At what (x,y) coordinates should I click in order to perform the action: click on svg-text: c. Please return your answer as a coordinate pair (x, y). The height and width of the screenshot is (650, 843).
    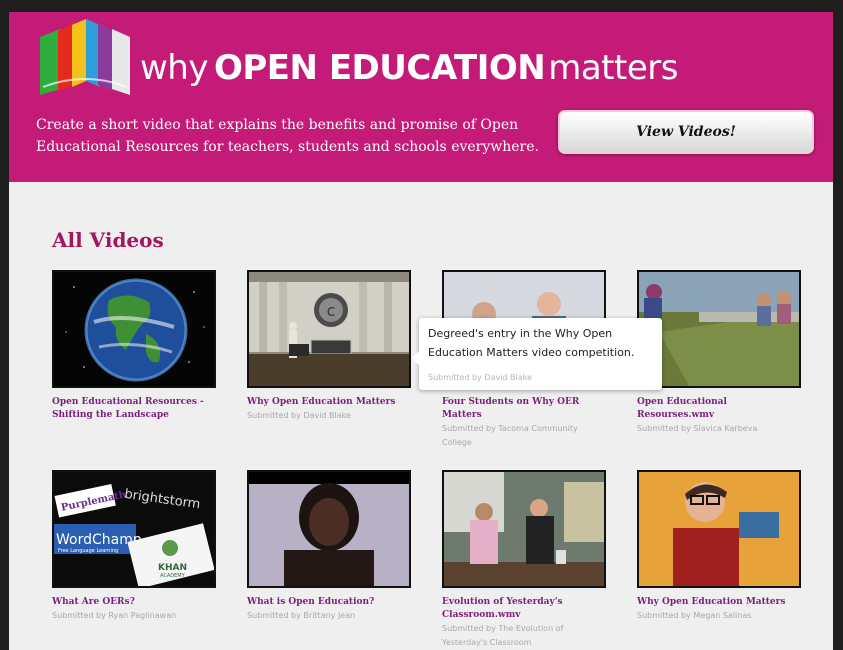
    Looking at the image, I should click on (331, 310).